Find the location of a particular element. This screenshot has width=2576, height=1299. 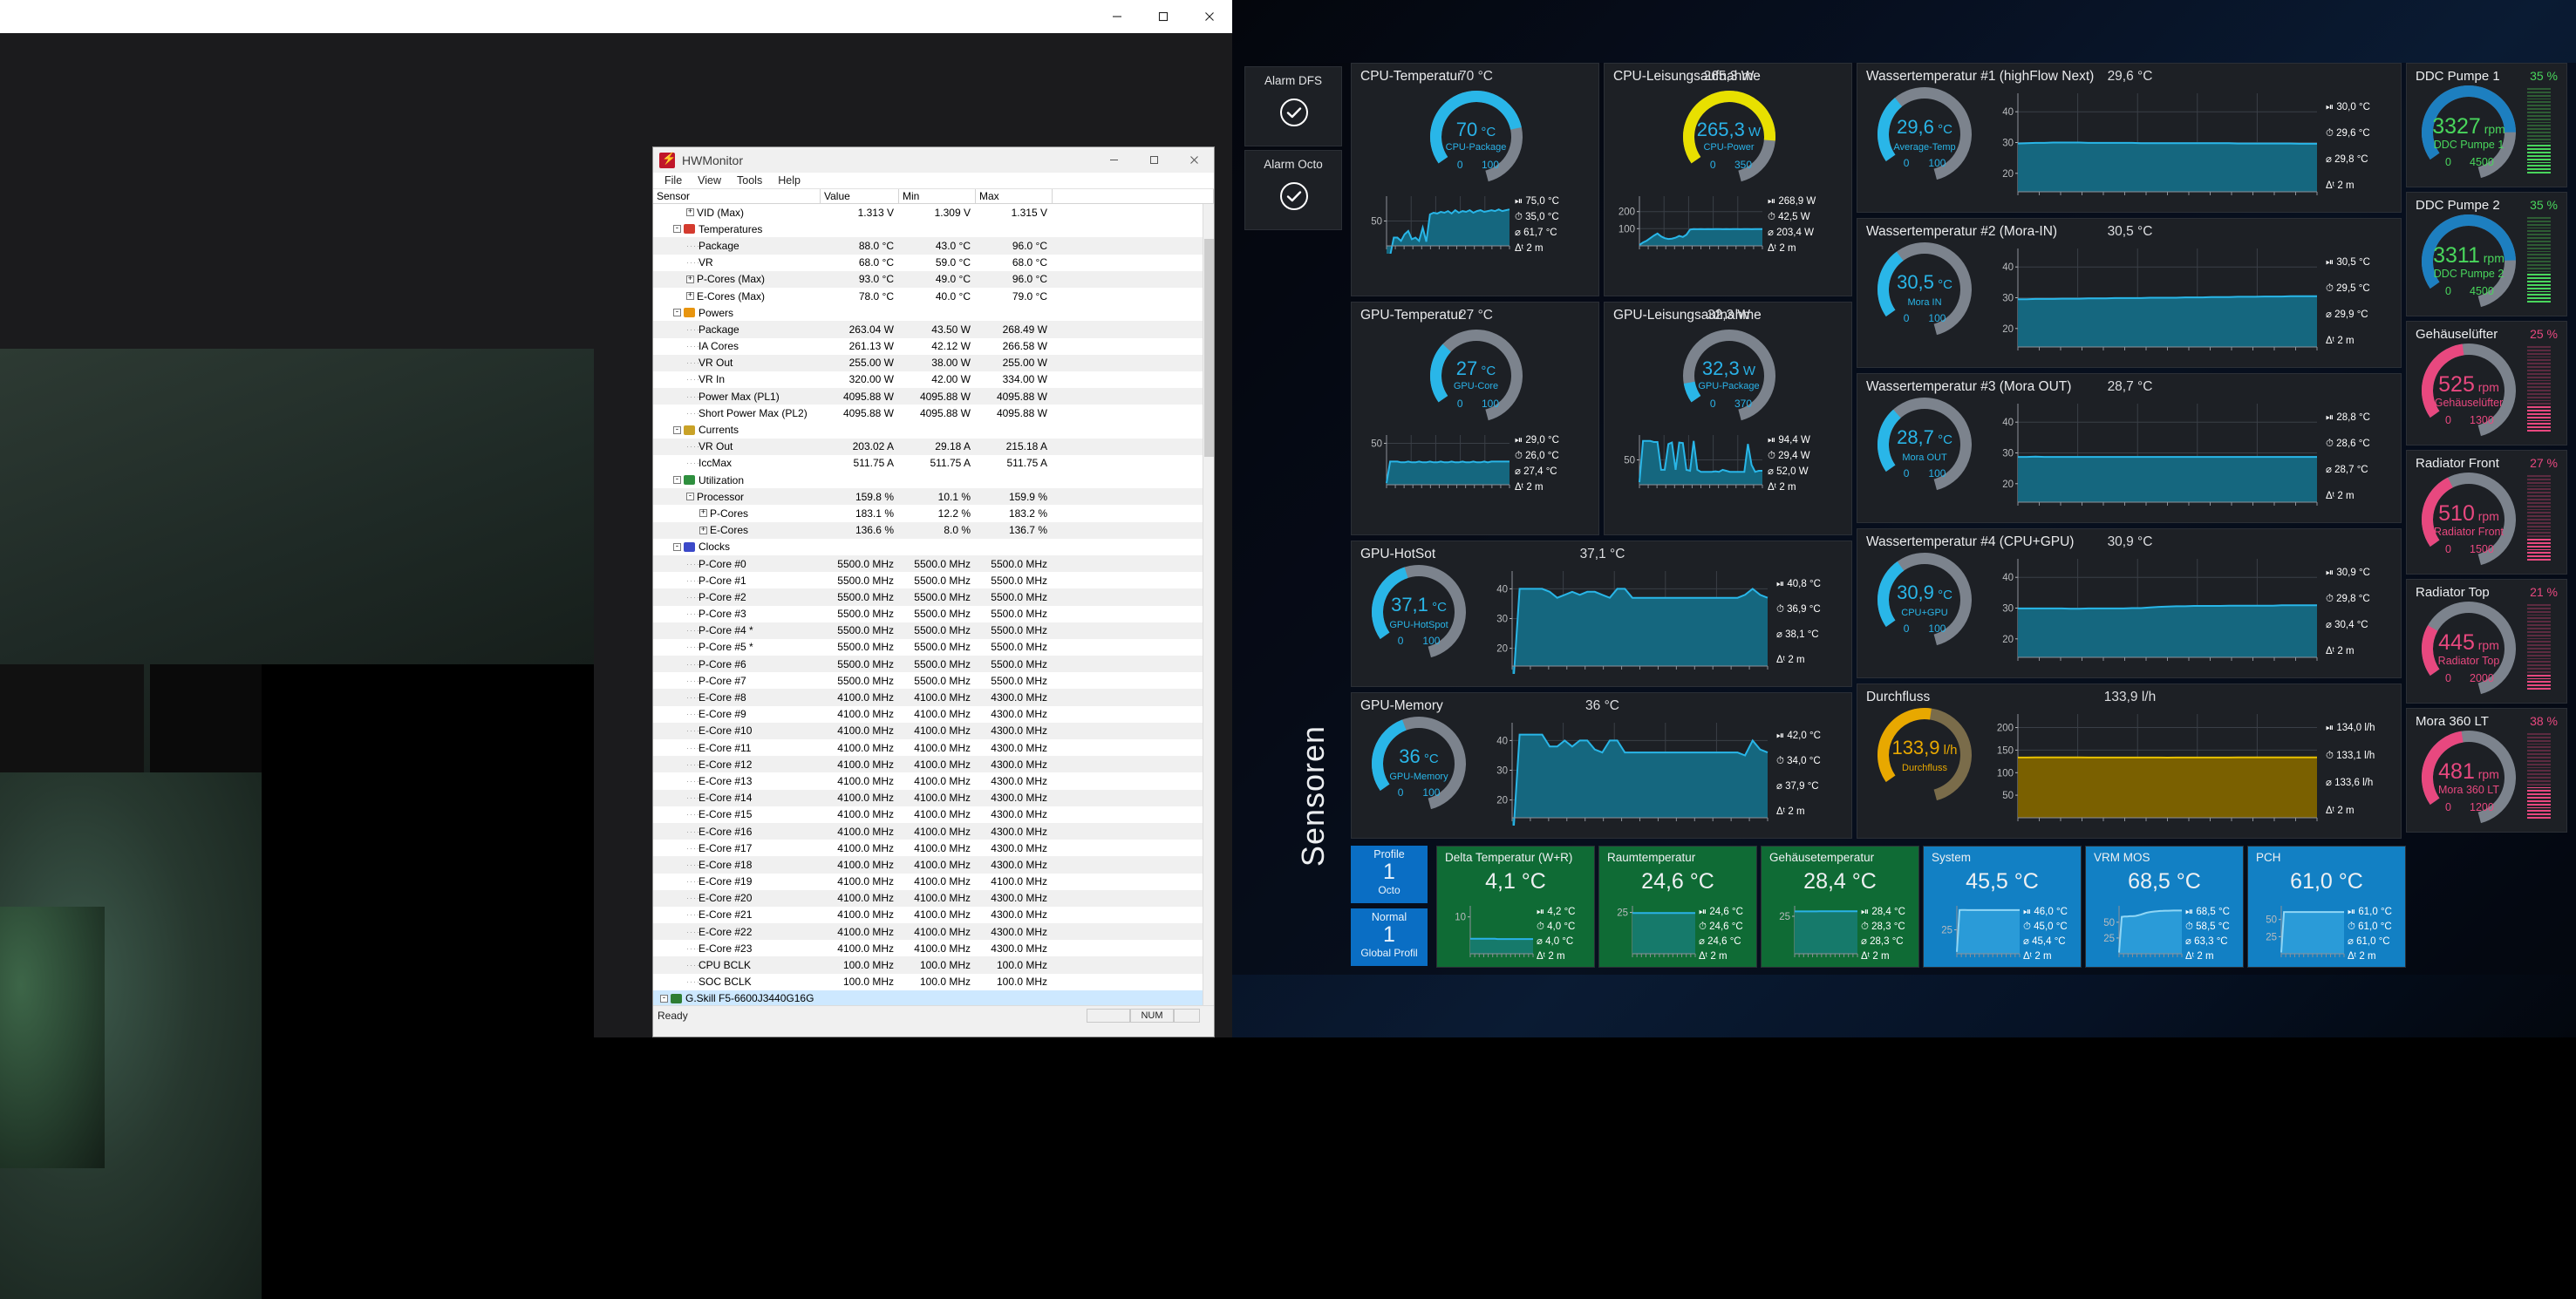

sensor-row: + E-Cores 136.6 % 8.0 % 136.7 % is located at coordinates (928, 530).